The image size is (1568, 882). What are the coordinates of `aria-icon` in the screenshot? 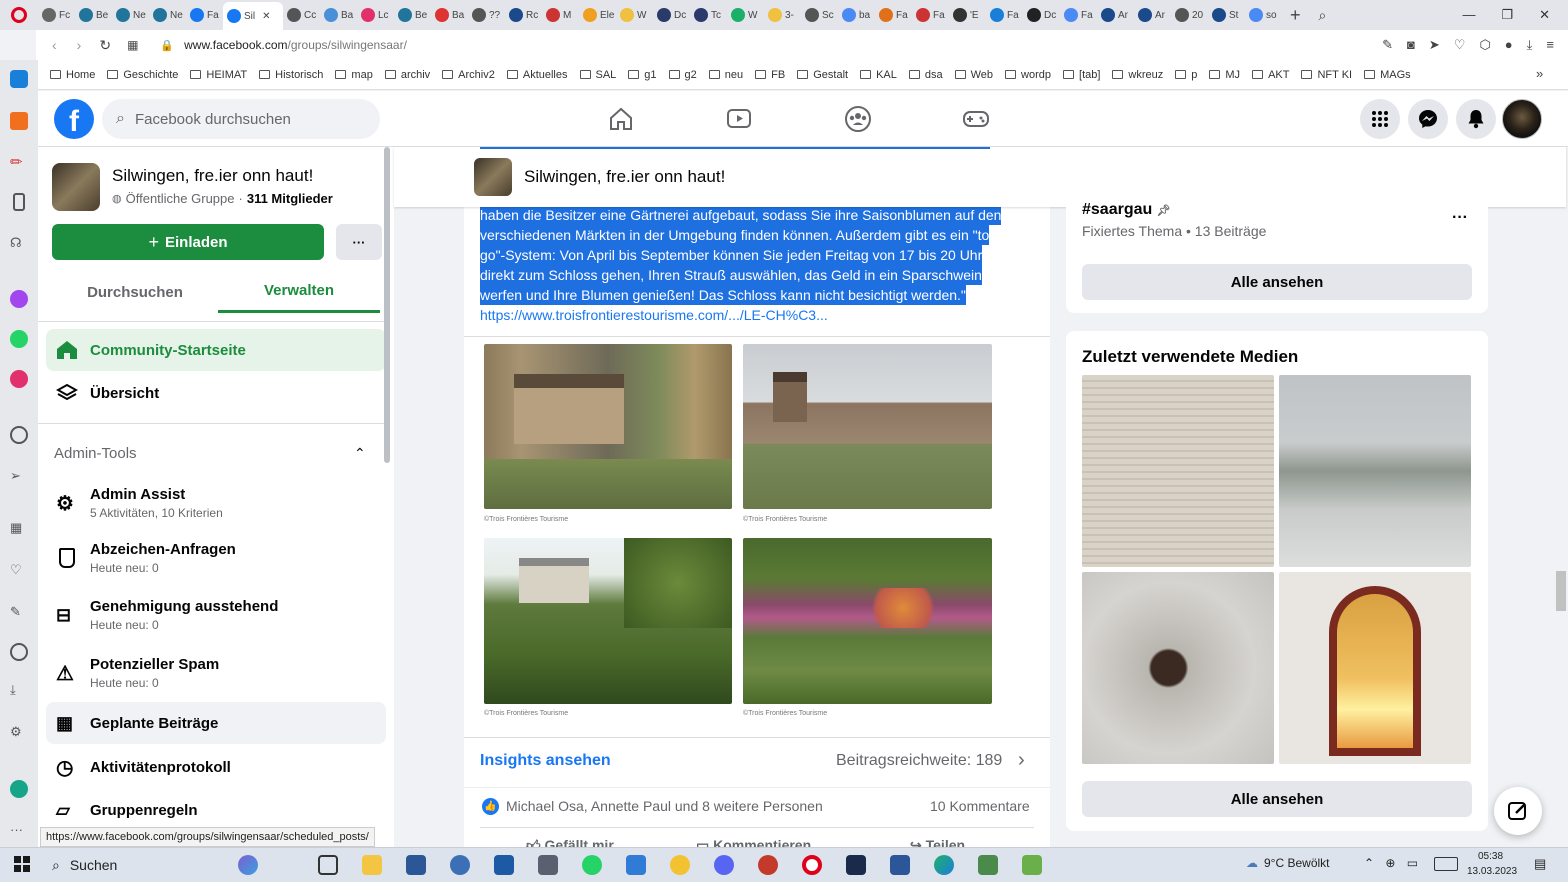 It's located at (19, 79).